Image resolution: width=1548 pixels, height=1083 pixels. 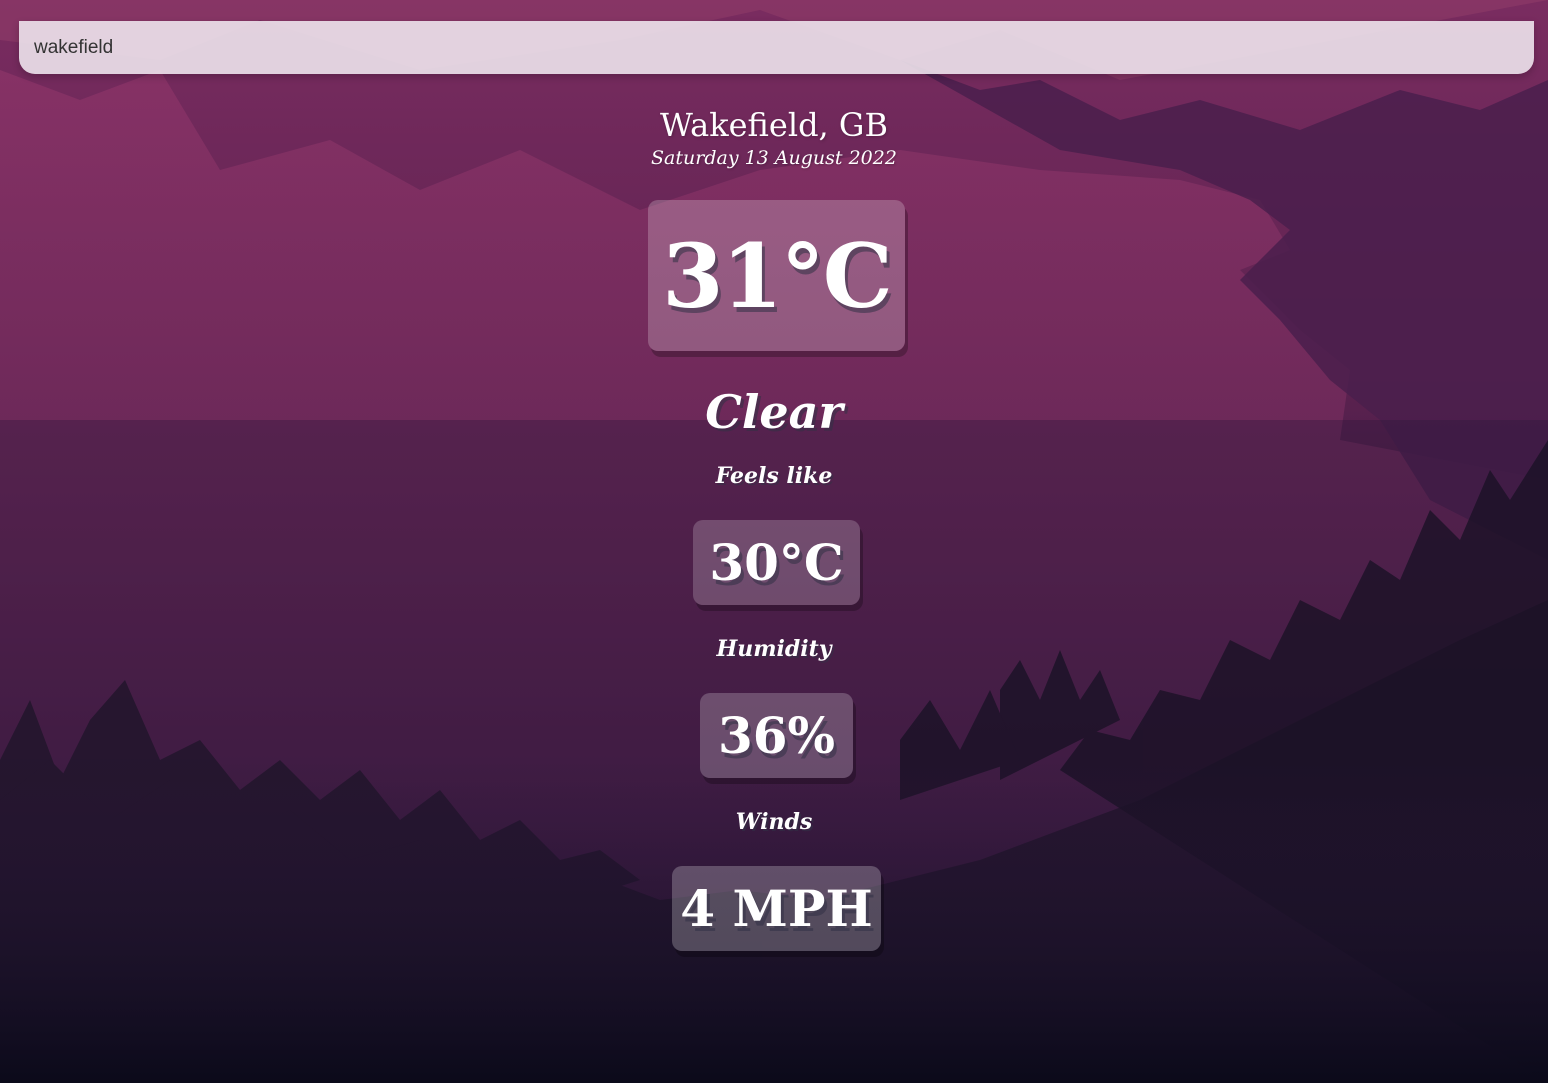 I want to click on temperature-box: 31°C, so click(x=776, y=275).